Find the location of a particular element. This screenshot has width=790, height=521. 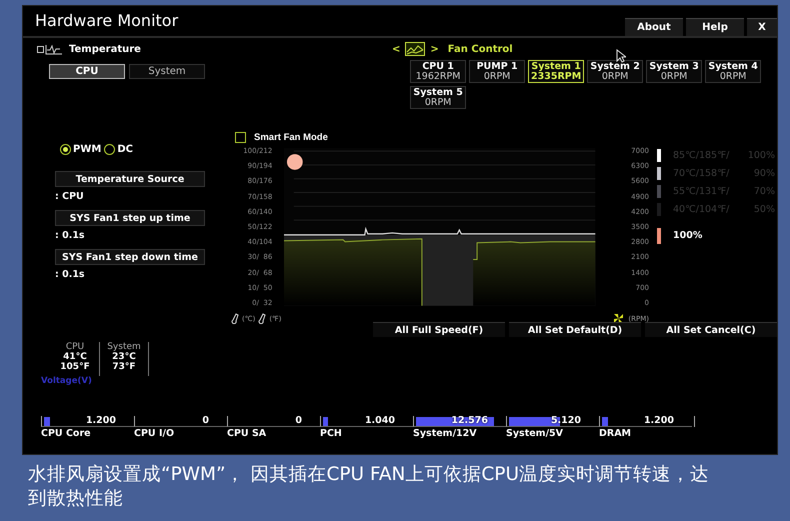

voltage-label: CPU Core is located at coordinates (66, 433).